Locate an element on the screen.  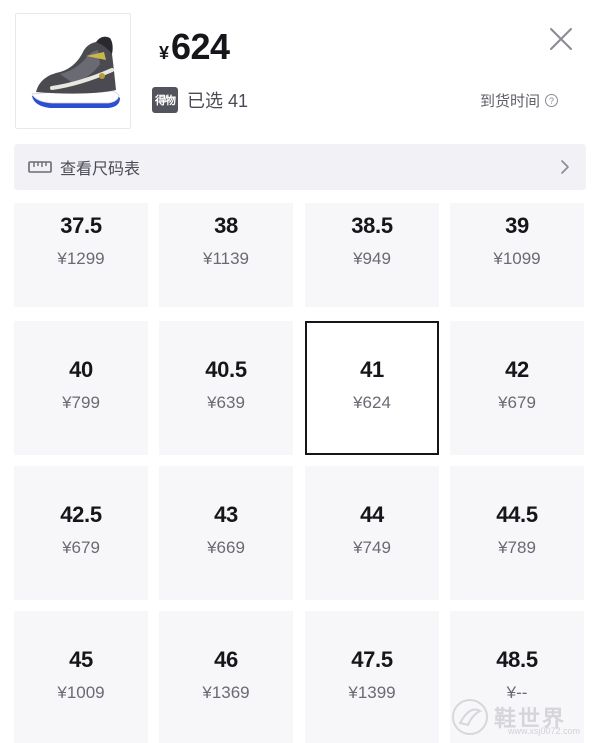
watermark: 鞋世界 www.xsj0072.com is located at coordinates (525, 716).